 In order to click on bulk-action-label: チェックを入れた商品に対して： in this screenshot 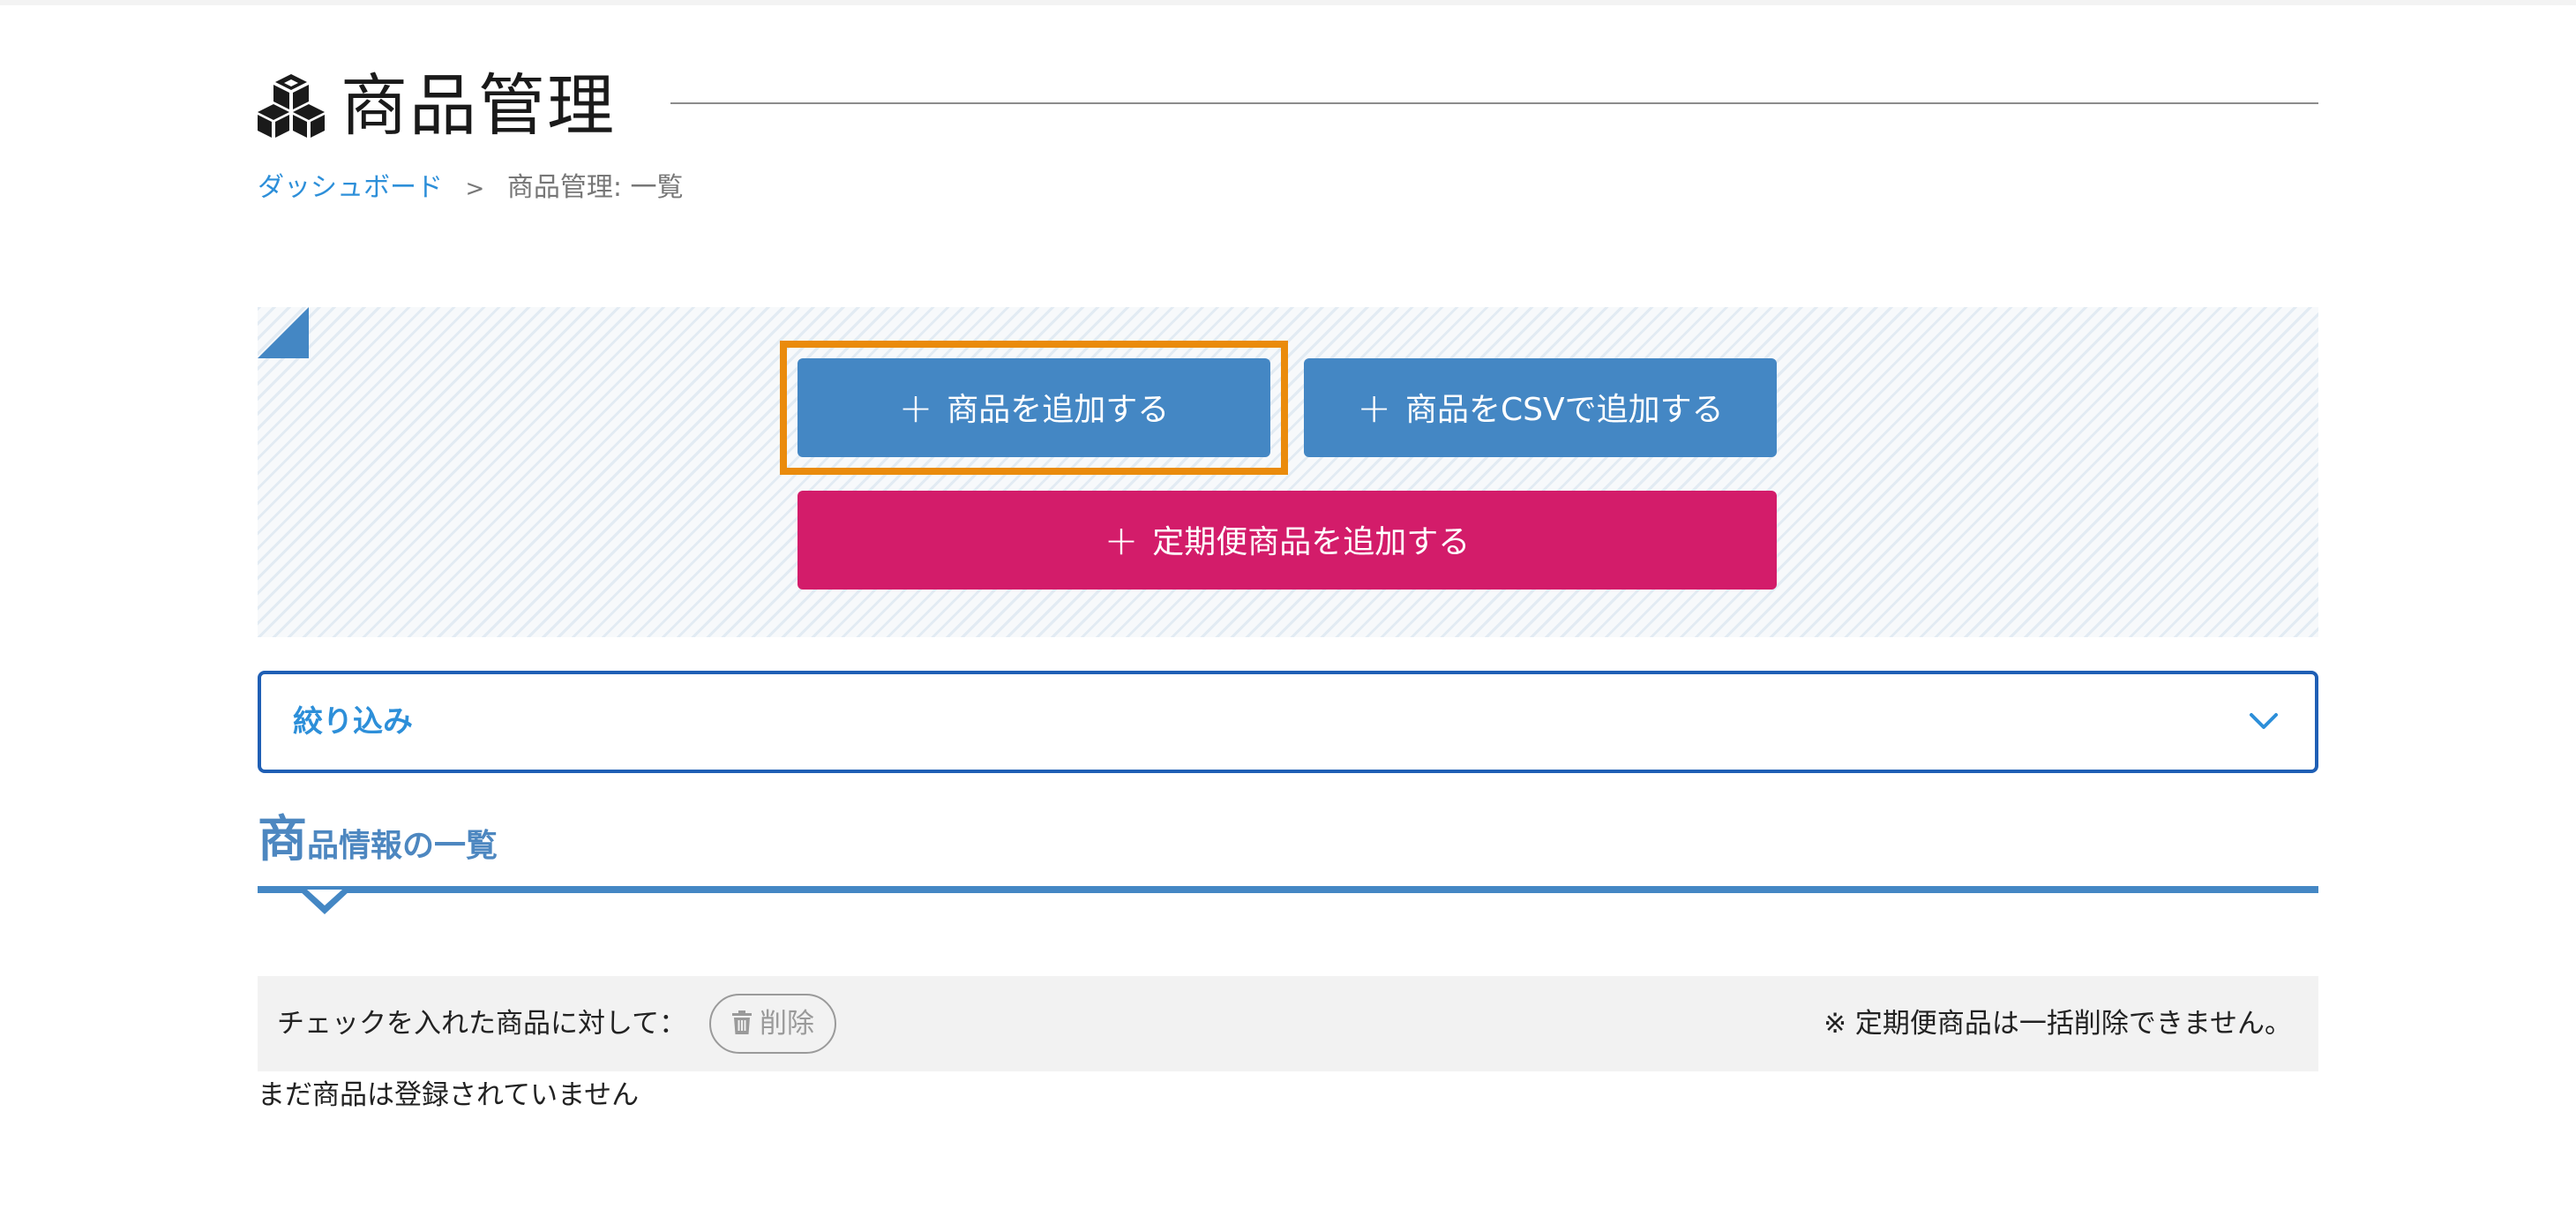, I will do `click(482, 1024)`.